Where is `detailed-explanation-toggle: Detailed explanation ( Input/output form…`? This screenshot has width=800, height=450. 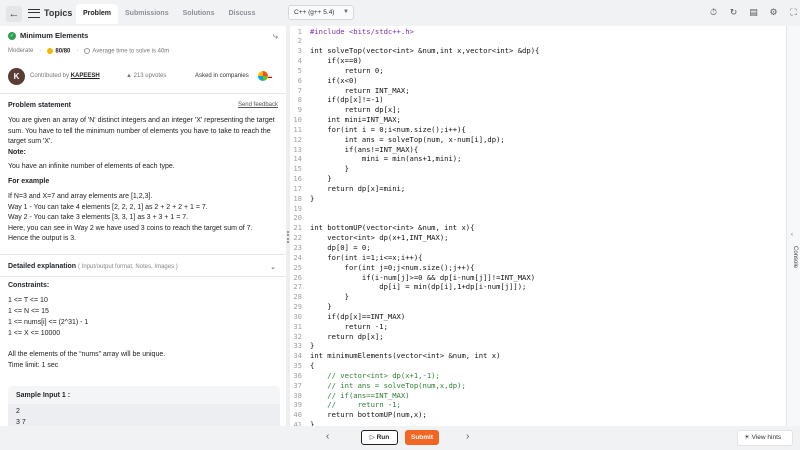
detailed-explanation-toggle: Detailed explanation ( Input/output form… is located at coordinates (93, 266).